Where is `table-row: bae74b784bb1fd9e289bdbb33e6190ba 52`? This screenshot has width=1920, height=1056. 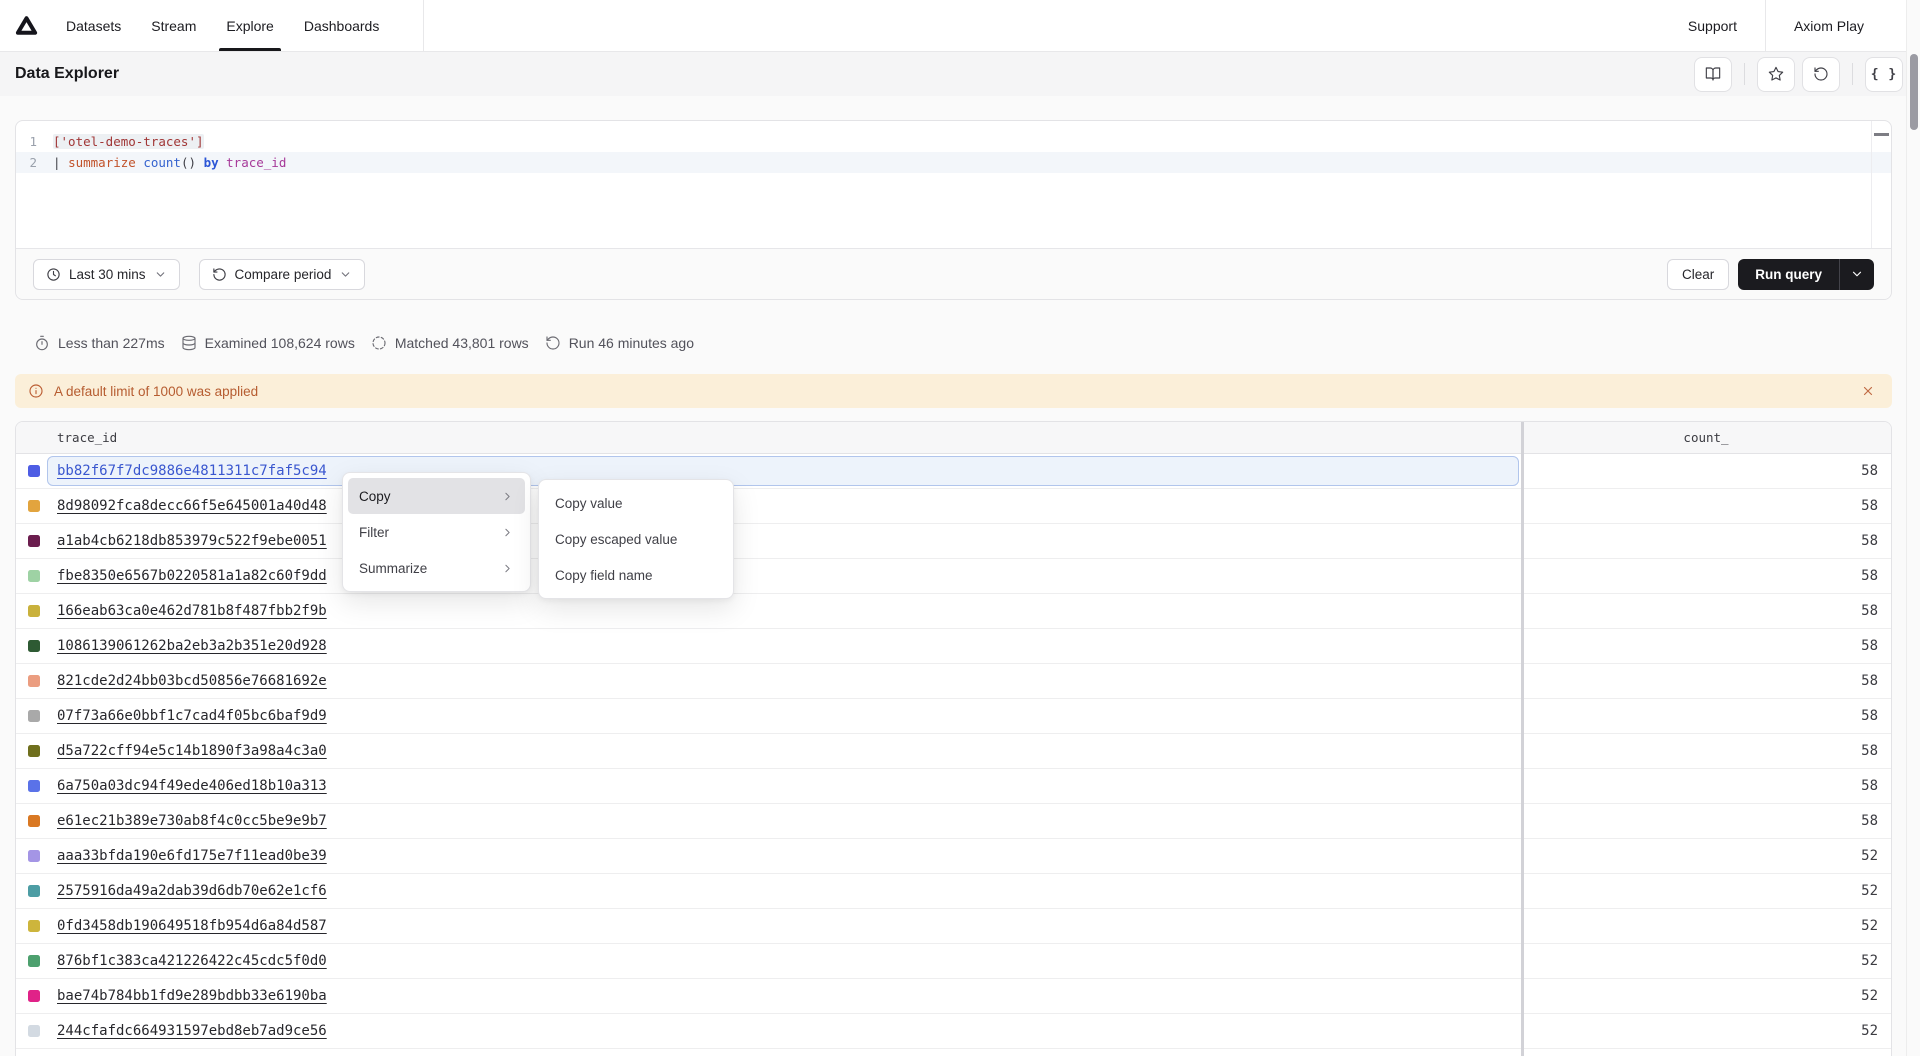
table-row: bae74b784bb1fd9e289bdbb33e6190ba 52 is located at coordinates (953, 996).